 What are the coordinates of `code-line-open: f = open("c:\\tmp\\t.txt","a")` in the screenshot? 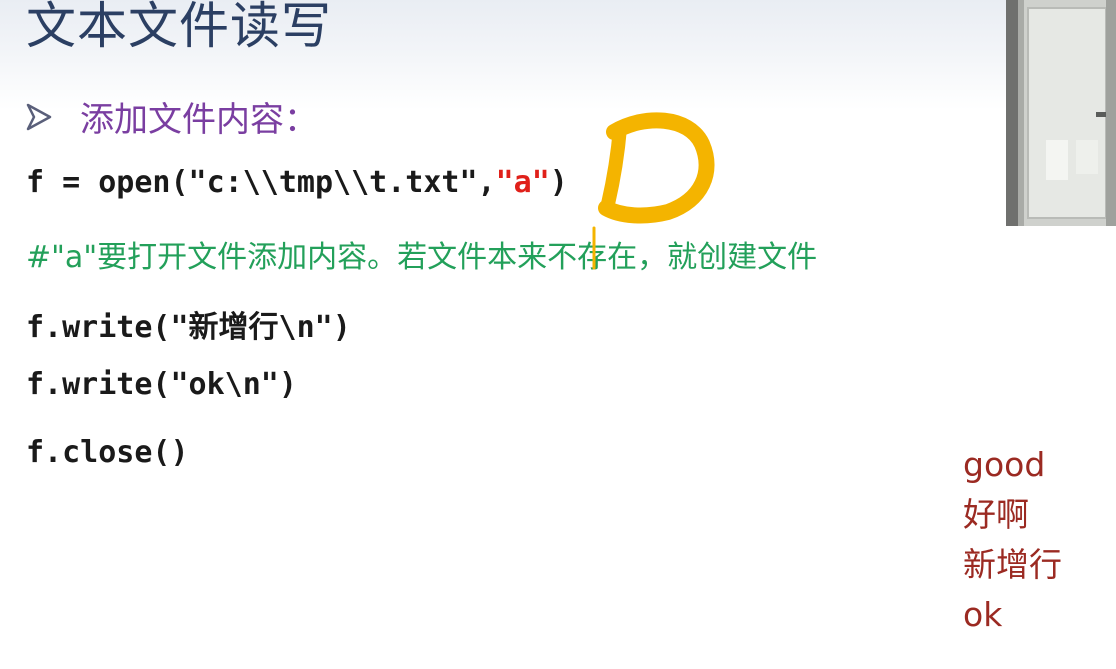 It's located at (297, 182).